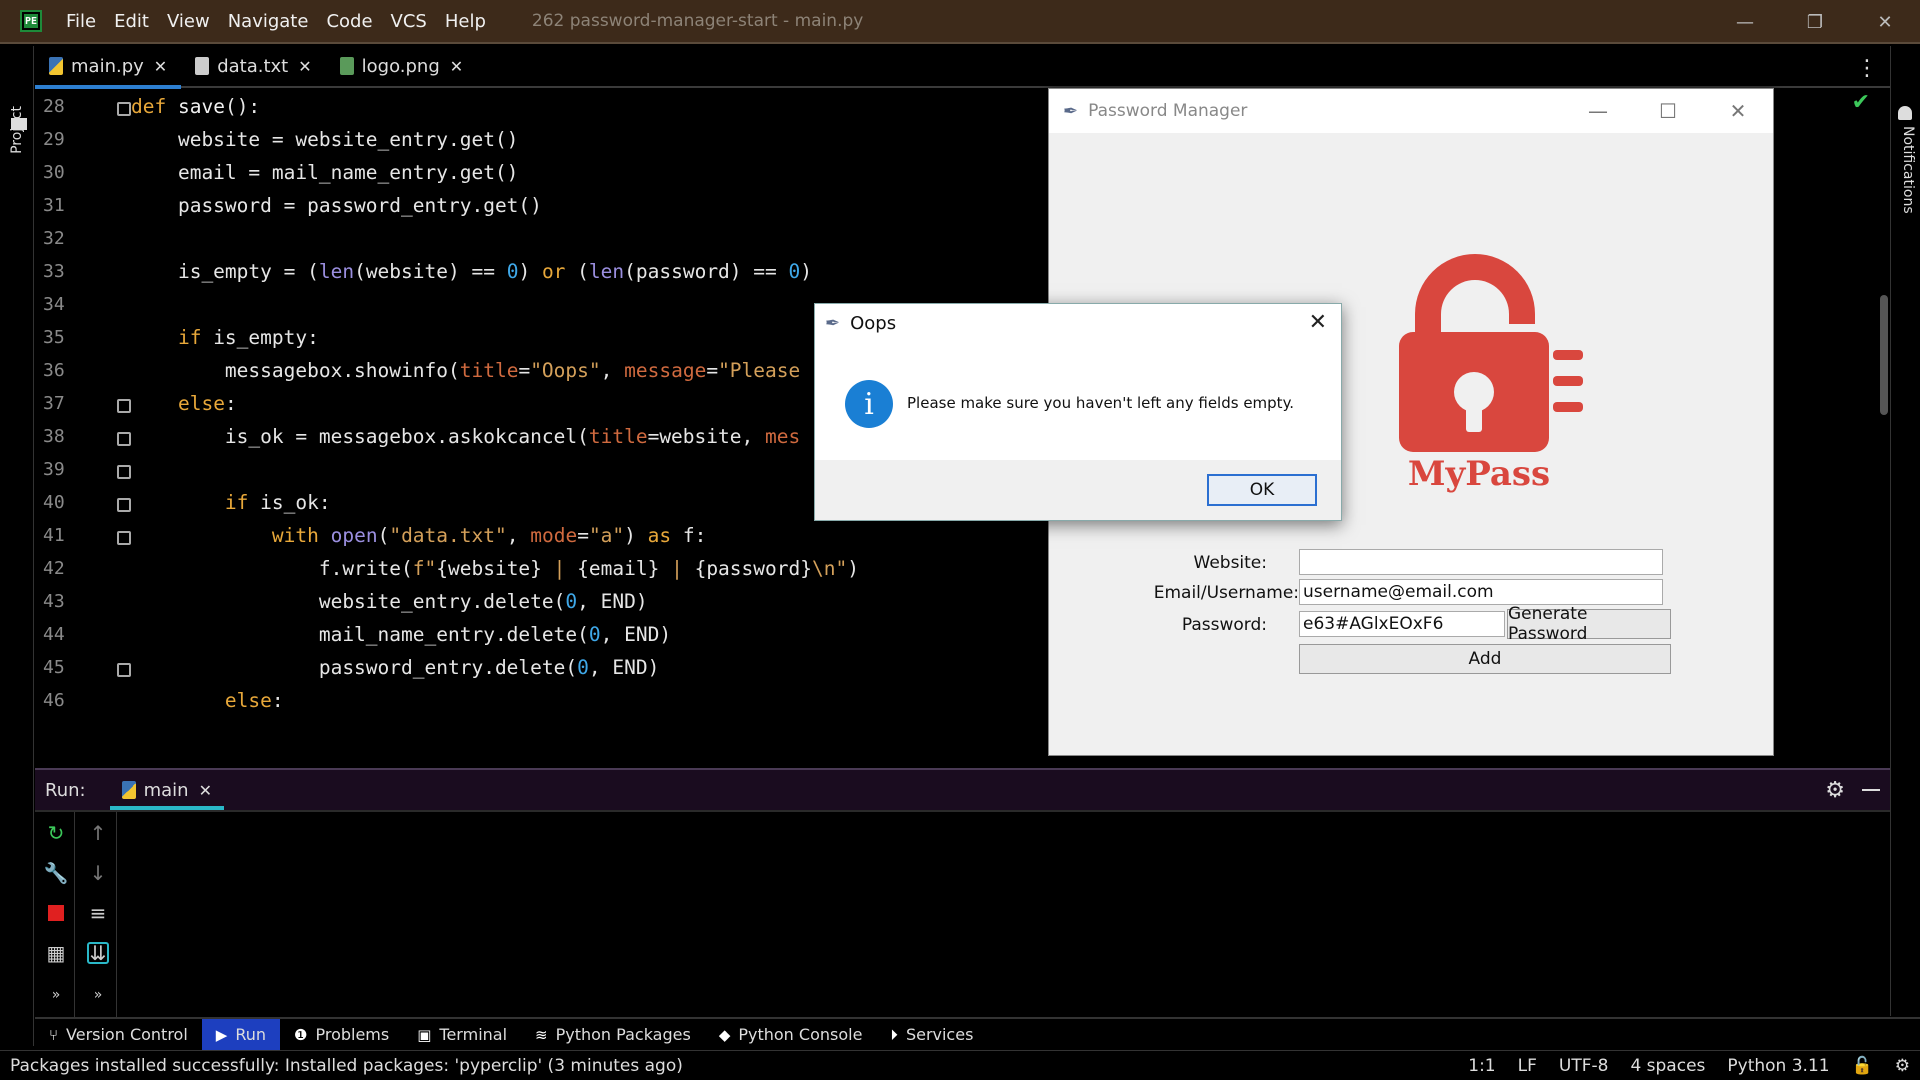  I want to click on indent-setting: 4 spaces, so click(1667, 1066).